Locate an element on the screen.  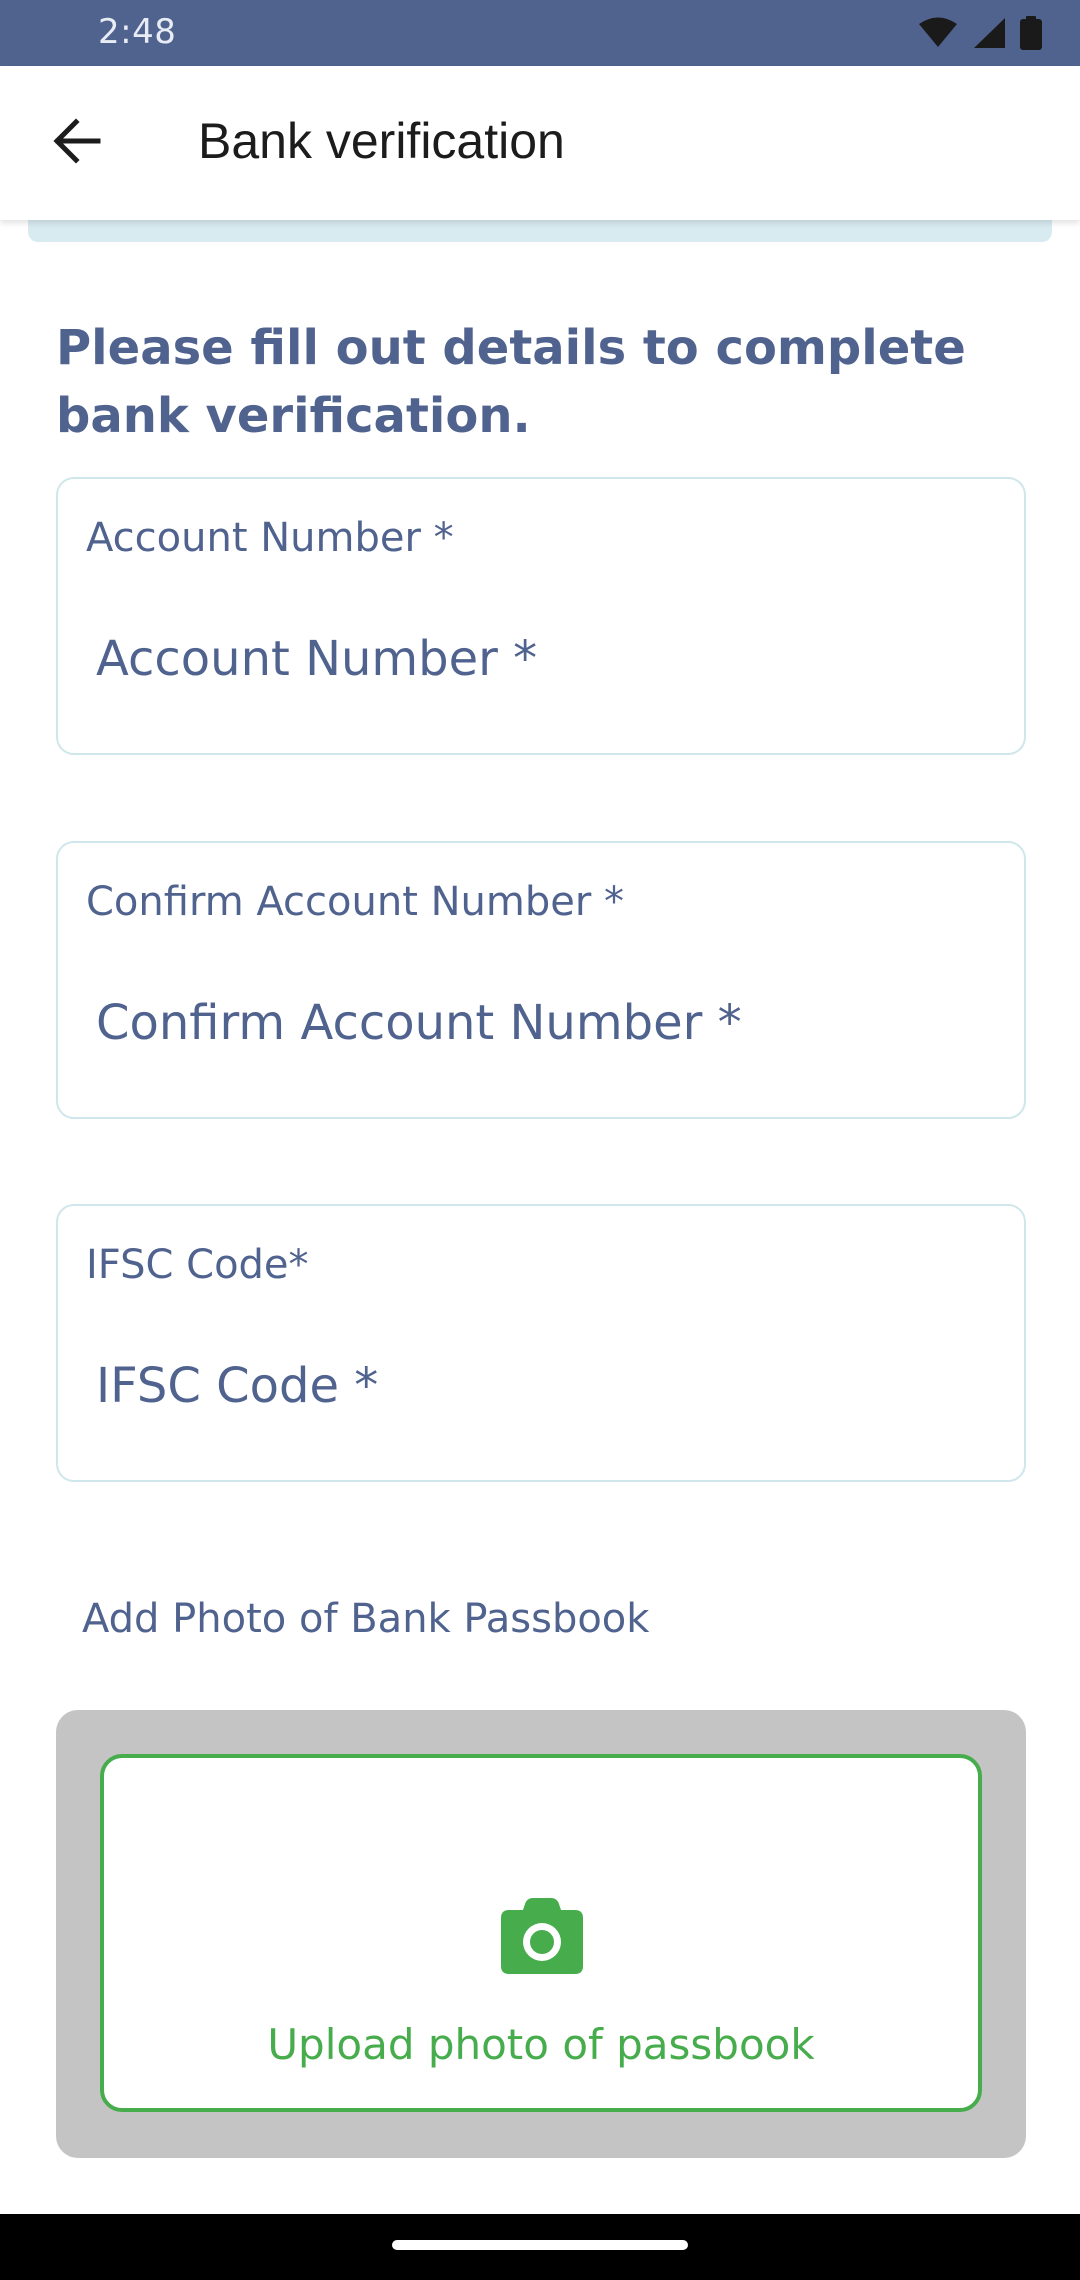
wifi-icon is located at coordinates (938, 33).